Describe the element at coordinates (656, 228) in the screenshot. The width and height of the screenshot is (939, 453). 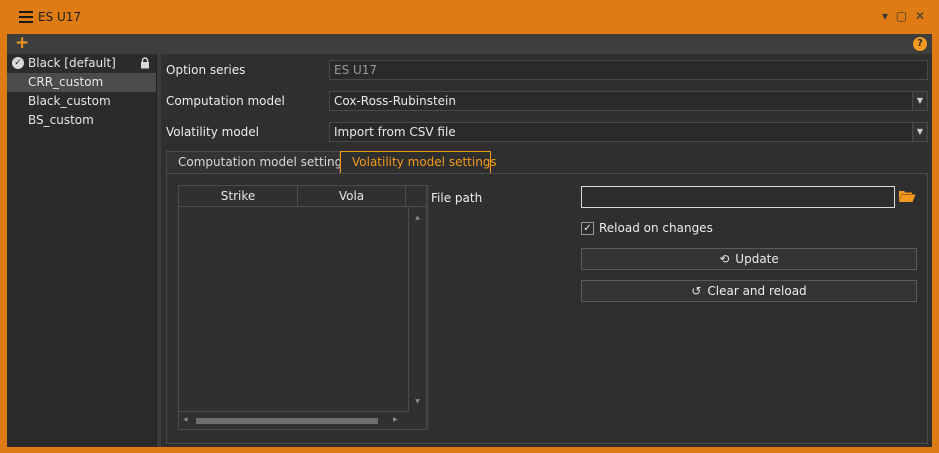
I see `reload-on-changes-label: Reload on changes` at that location.